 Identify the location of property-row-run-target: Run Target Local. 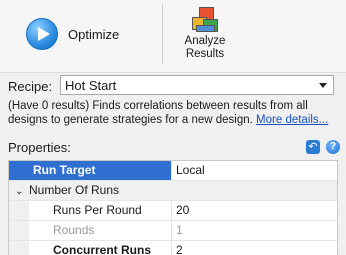
(173, 171).